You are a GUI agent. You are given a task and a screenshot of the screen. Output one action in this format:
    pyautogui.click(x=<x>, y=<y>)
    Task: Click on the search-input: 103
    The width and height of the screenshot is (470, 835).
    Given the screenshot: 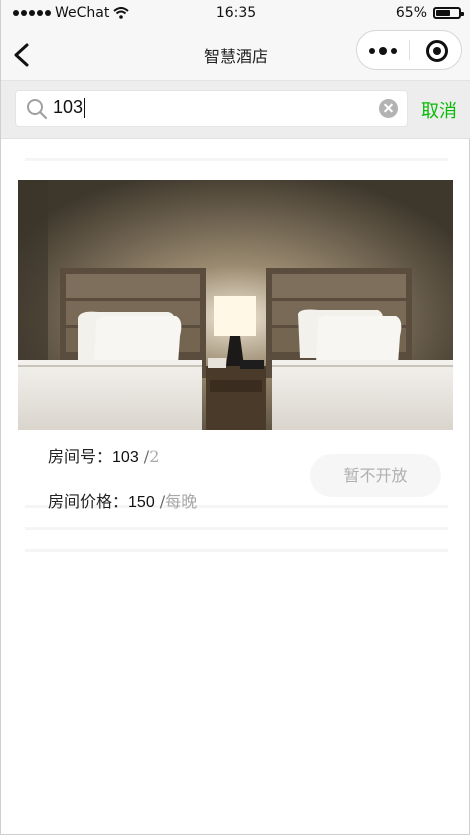 What is the action you would take?
    pyautogui.click(x=69, y=108)
    